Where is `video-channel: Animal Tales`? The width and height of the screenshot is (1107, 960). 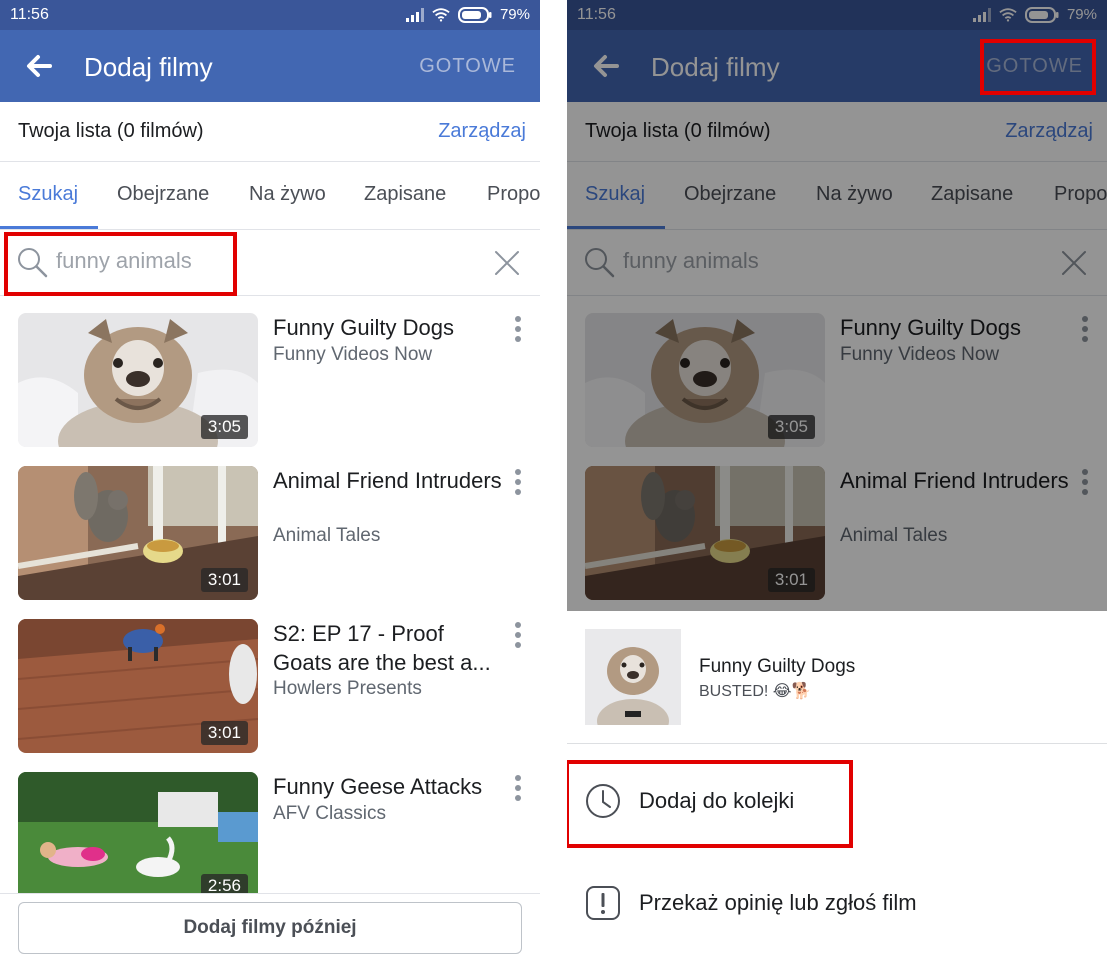 video-channel: Animal Tales is located at coordinates (326, 536).